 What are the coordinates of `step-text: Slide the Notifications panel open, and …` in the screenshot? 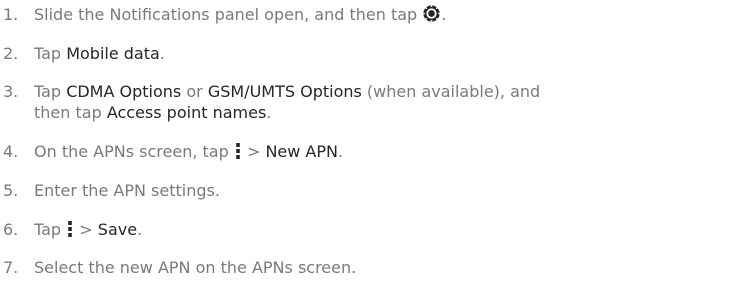 It's located at (226, 14).